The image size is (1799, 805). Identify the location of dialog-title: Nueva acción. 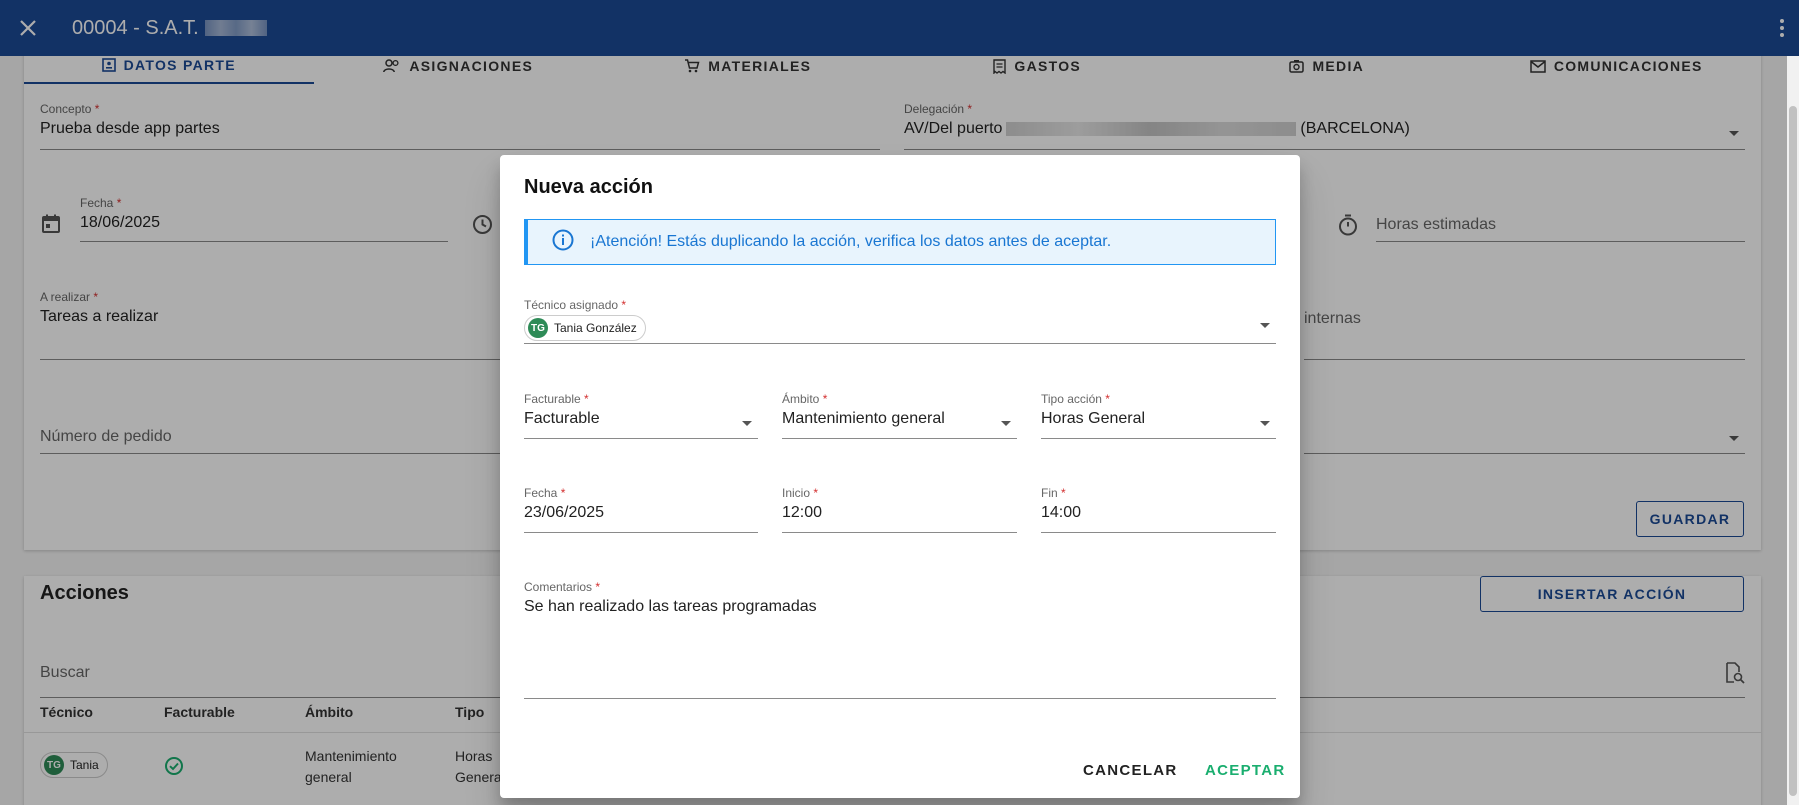
(588, 187).